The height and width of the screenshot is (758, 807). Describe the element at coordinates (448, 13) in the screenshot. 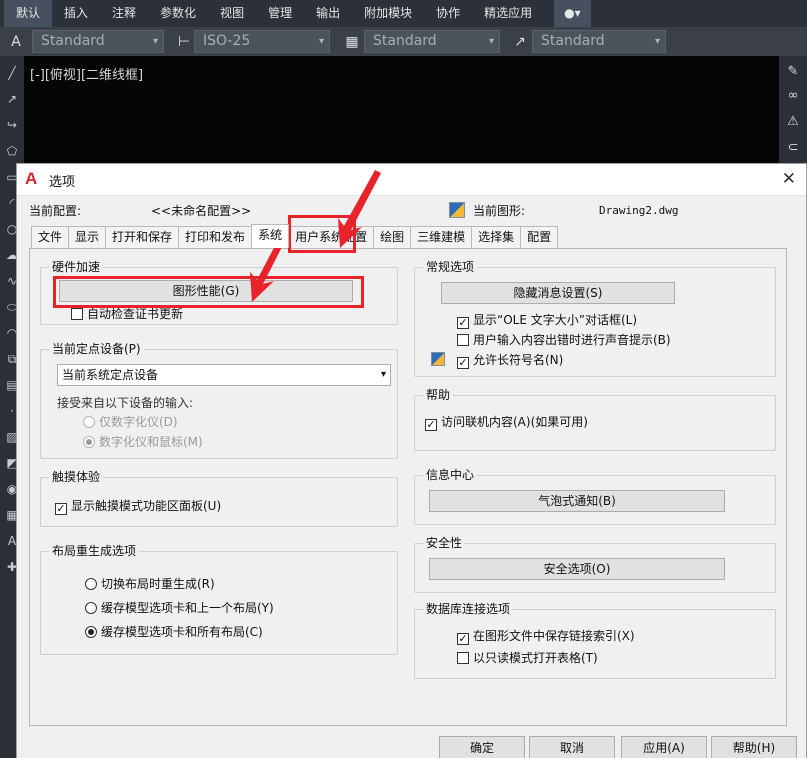

I see `ribbon-tab-collaborate: 协作` at that location.